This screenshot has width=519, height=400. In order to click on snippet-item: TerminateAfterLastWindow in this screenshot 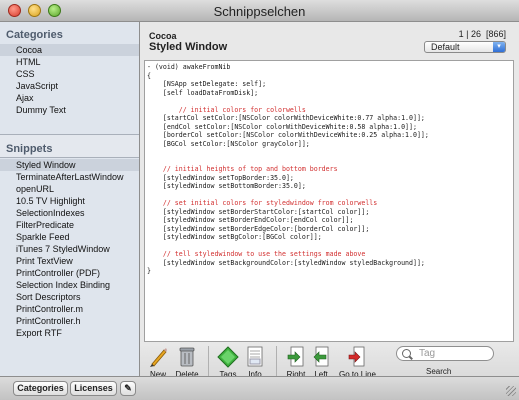, I will do `click(69, 177)`.